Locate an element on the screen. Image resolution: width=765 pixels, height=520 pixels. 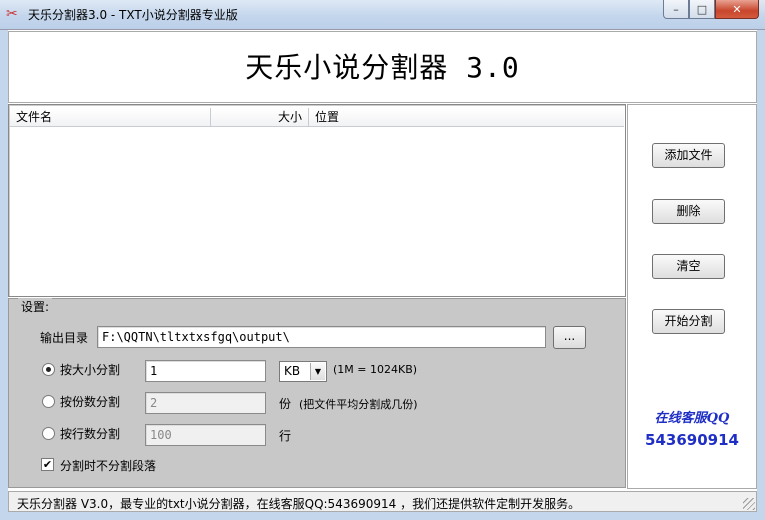
lines-input: 100 is located at coordinates (205, 435).